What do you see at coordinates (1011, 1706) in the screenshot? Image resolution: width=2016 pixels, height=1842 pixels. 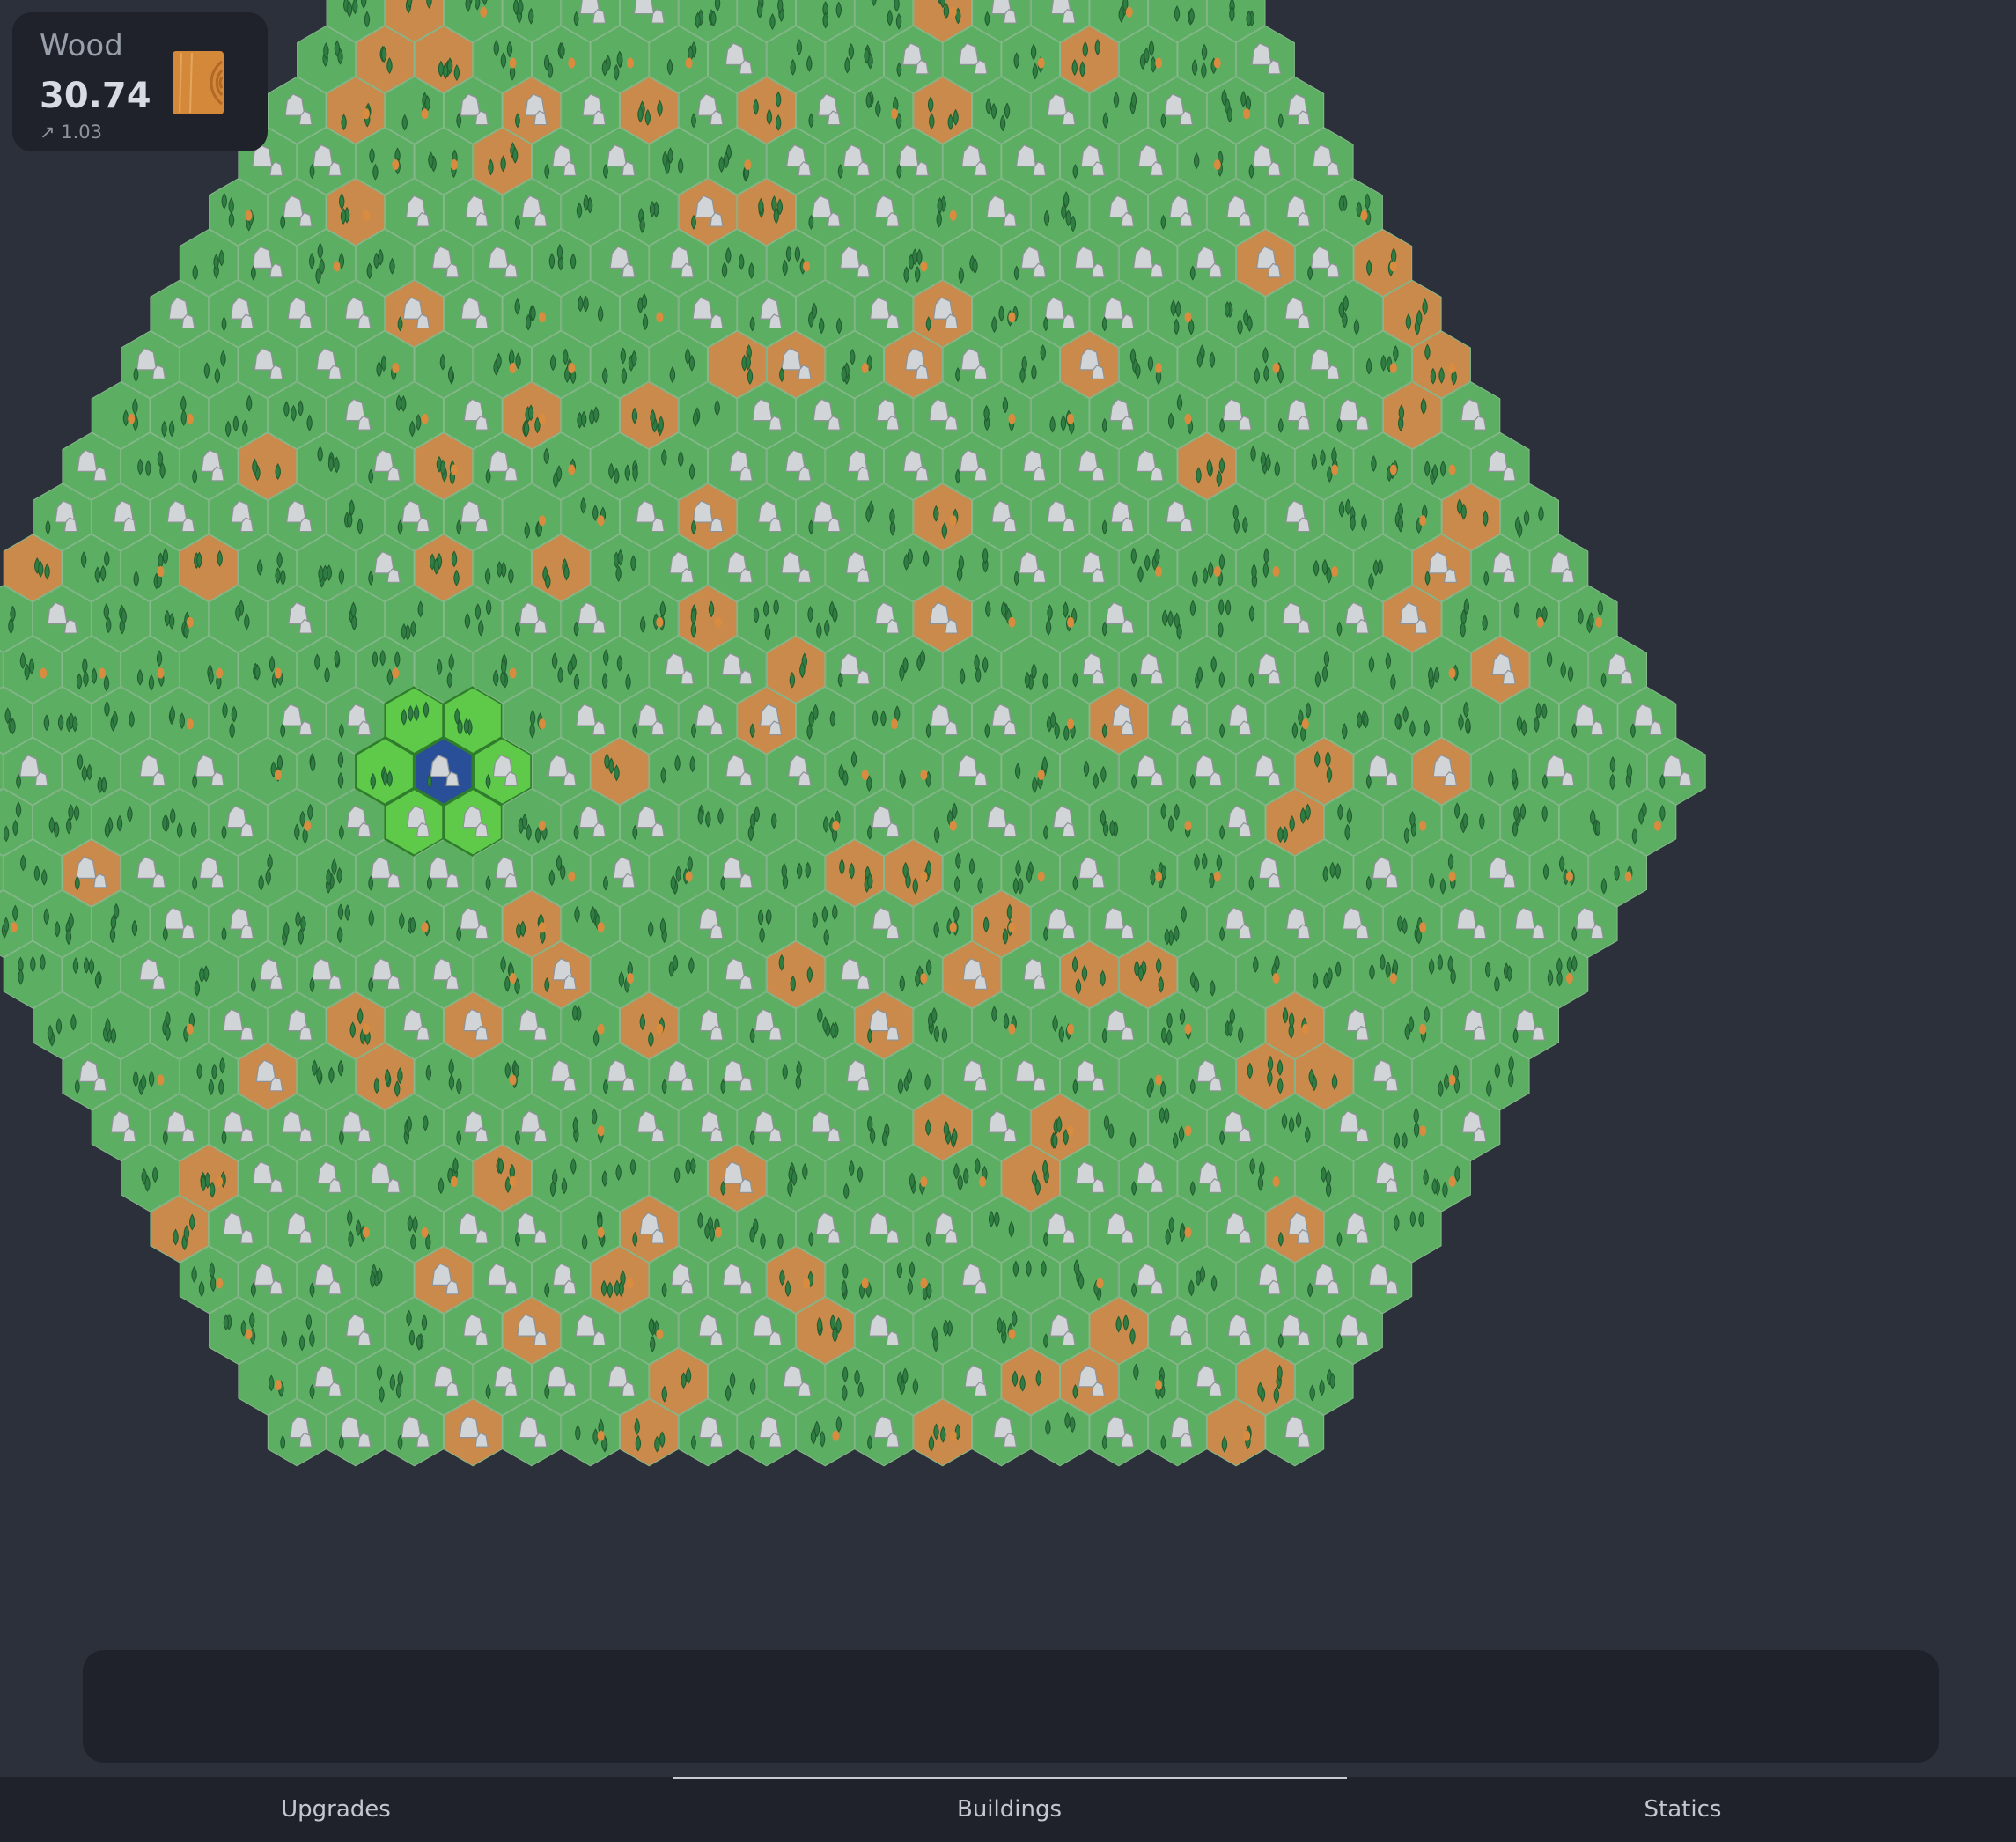 I see `building-panel` at bounding box center [1011, 1706].